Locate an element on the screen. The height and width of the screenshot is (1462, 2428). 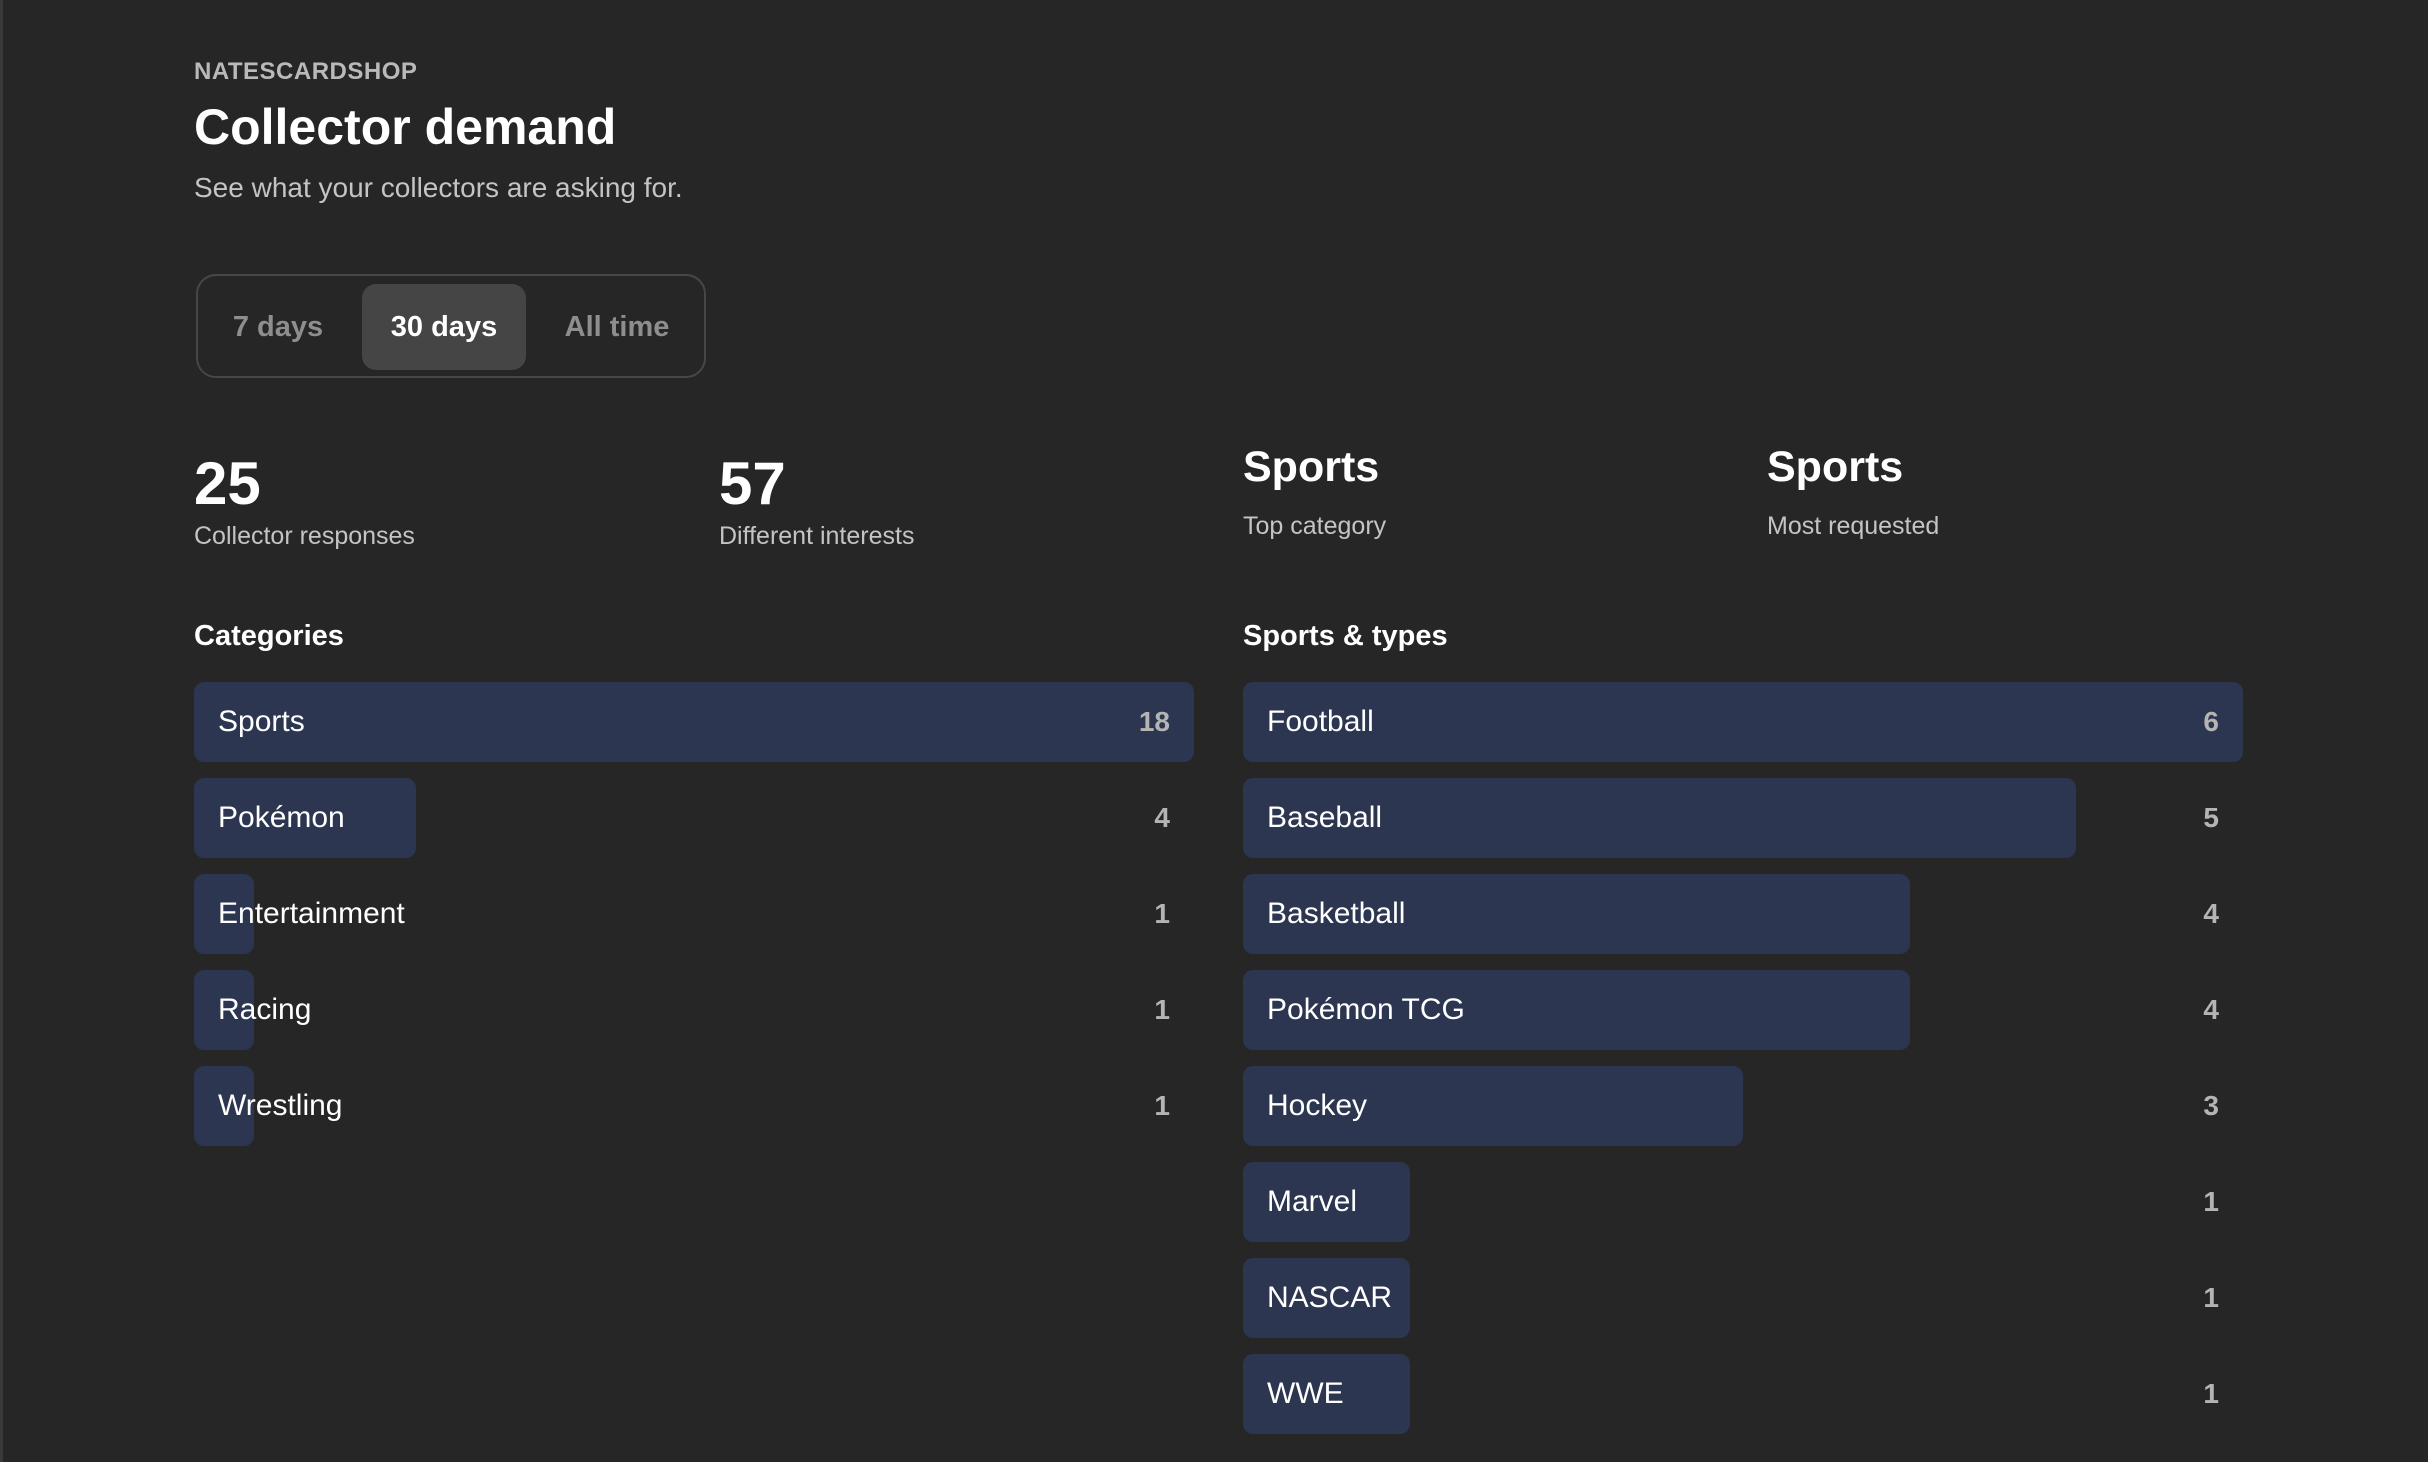
bar-label: Racing is located at coordinates (265, 1009).